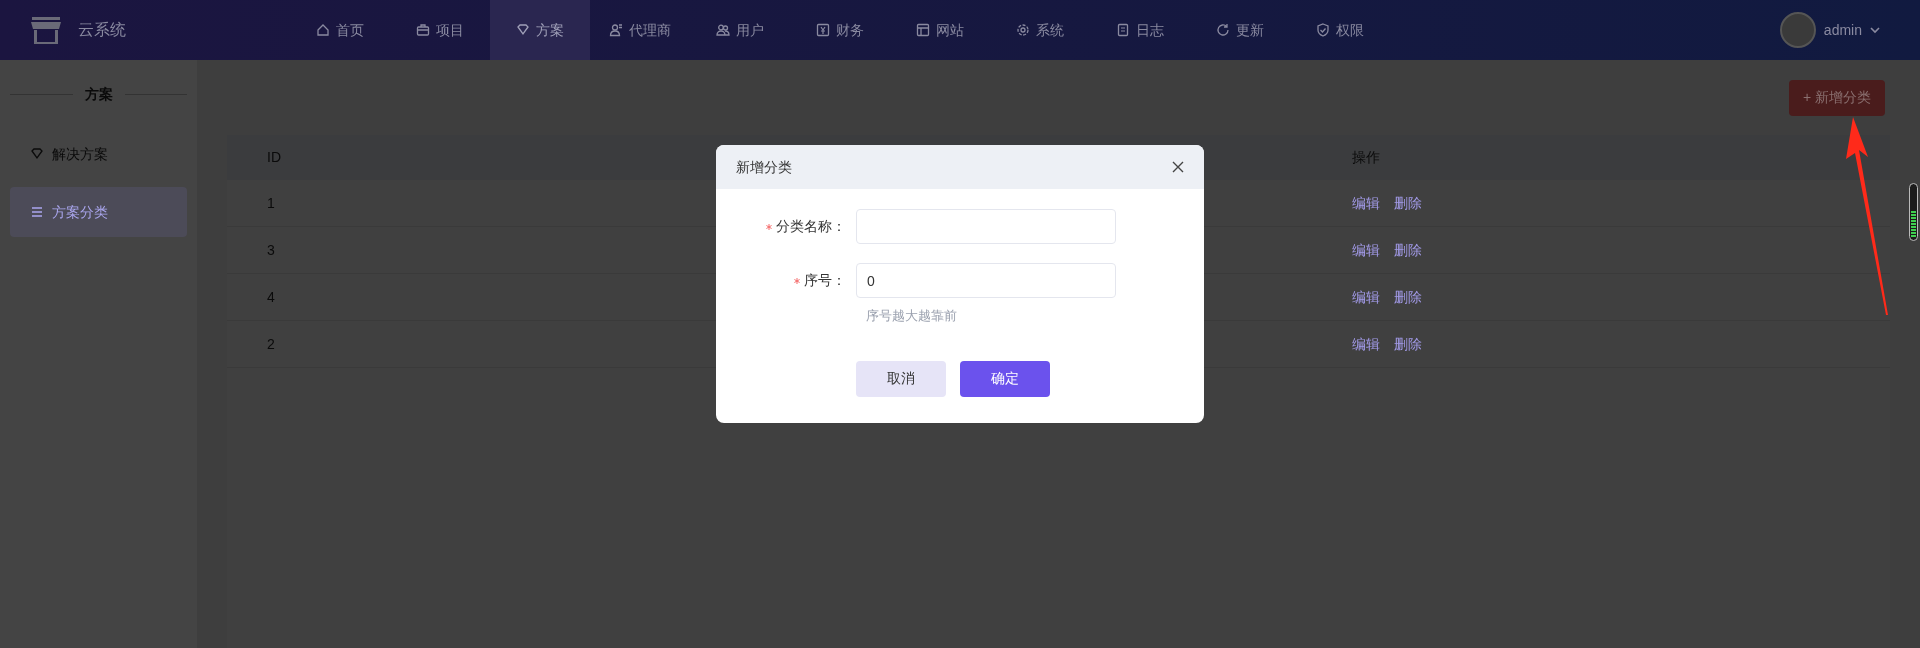  I want to click on nav-tab: 项目, so click(440, 30).